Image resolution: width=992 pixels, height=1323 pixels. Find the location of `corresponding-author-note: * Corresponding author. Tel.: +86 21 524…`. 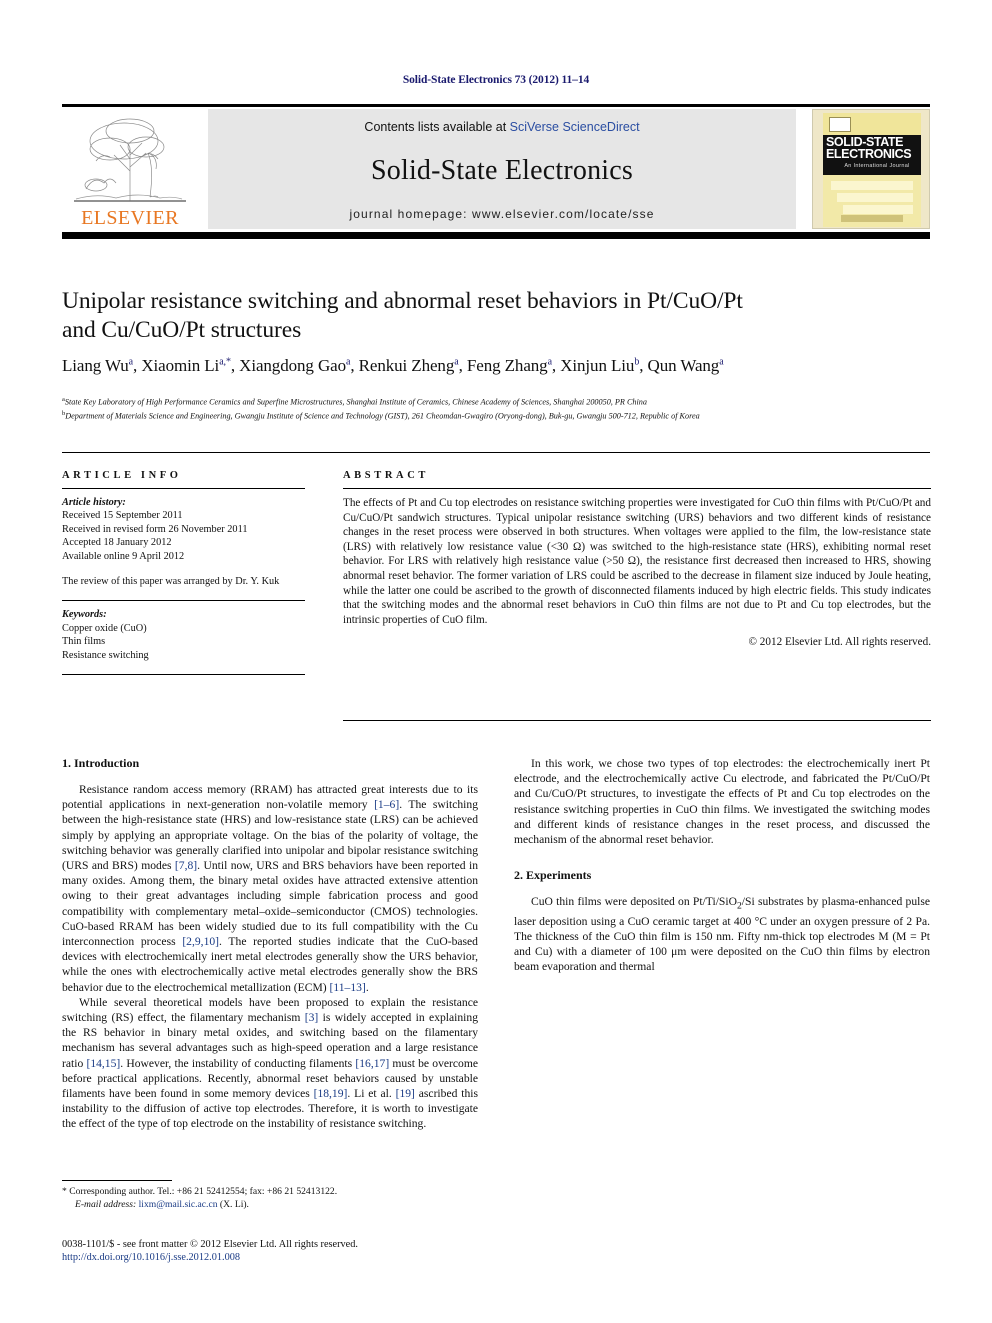

corresponding-author-note: * Corresponding author. Tel.: +86 21 524… is located at coordinates (200, 1191).